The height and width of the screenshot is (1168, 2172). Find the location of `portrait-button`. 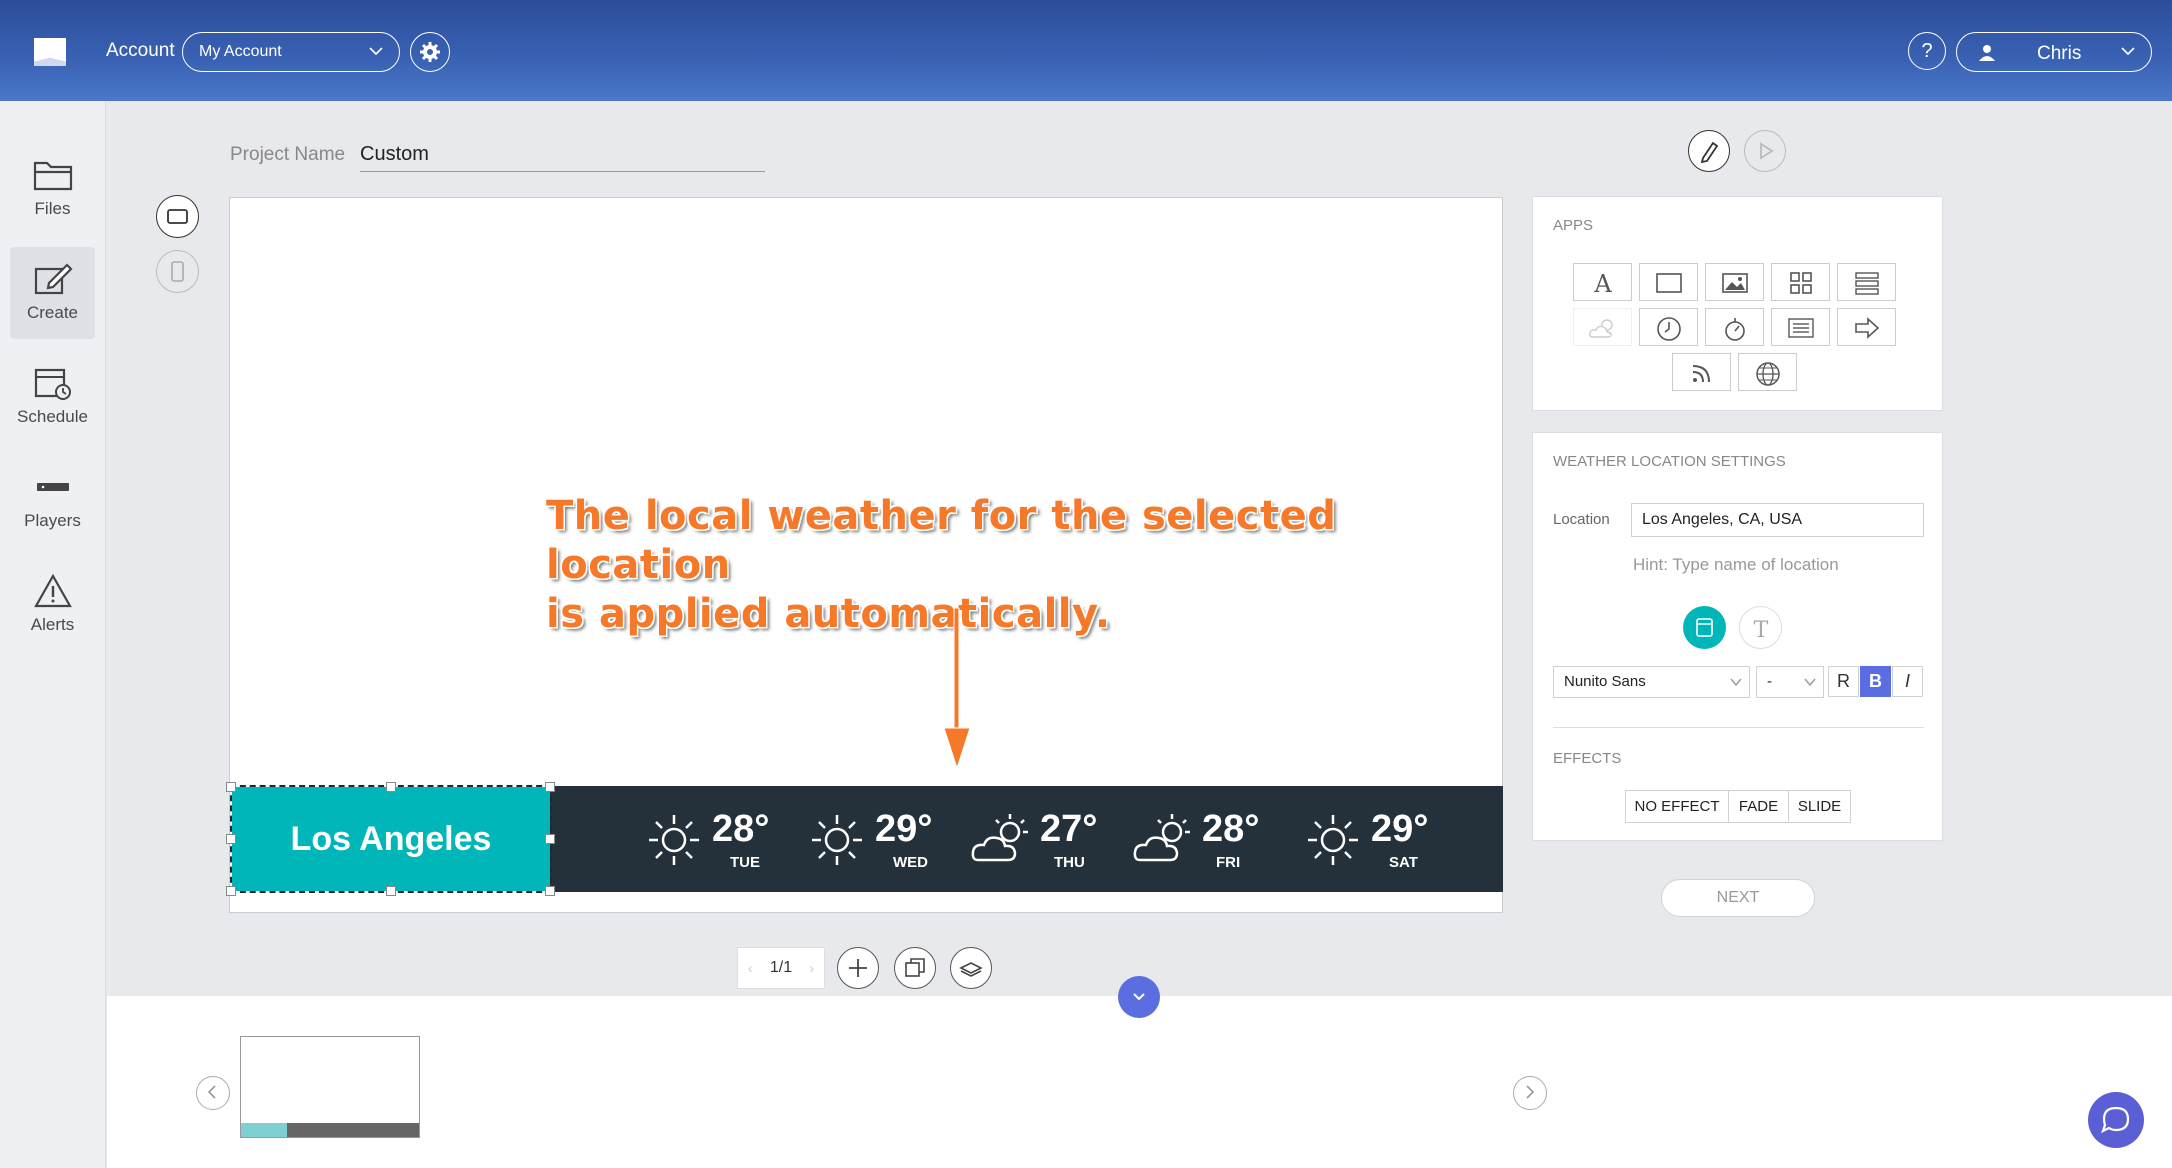

portrait-button is located at coordinates (177, 271).